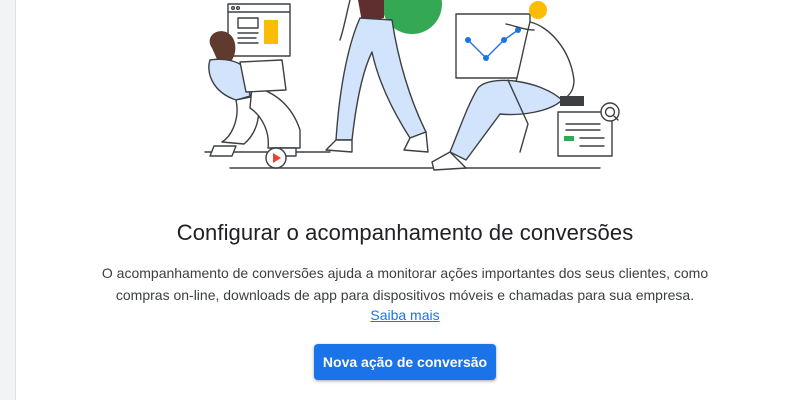  What do you see at coordinates (402, 160) in the screenshot?
I see `floor-lines` at bounding box center [402, 160].